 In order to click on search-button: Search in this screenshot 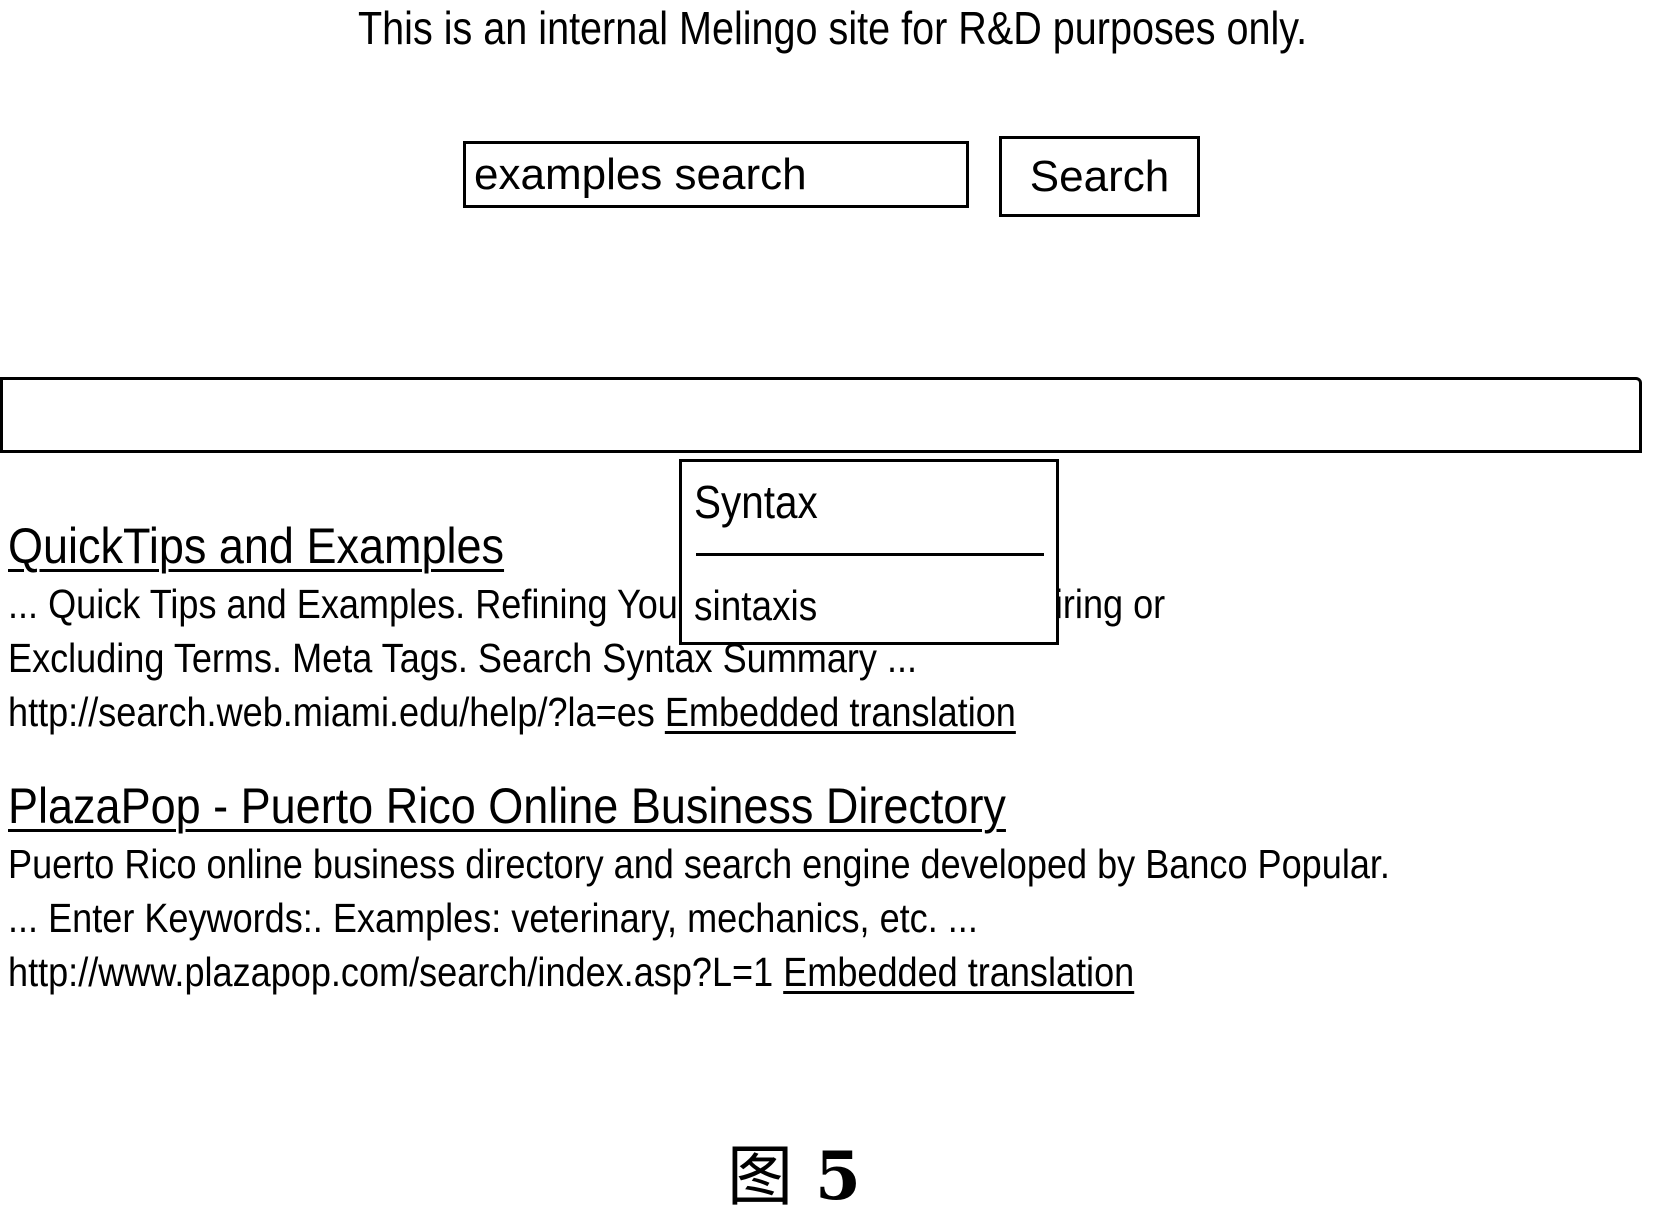, I will do `click(1099, 176)`.